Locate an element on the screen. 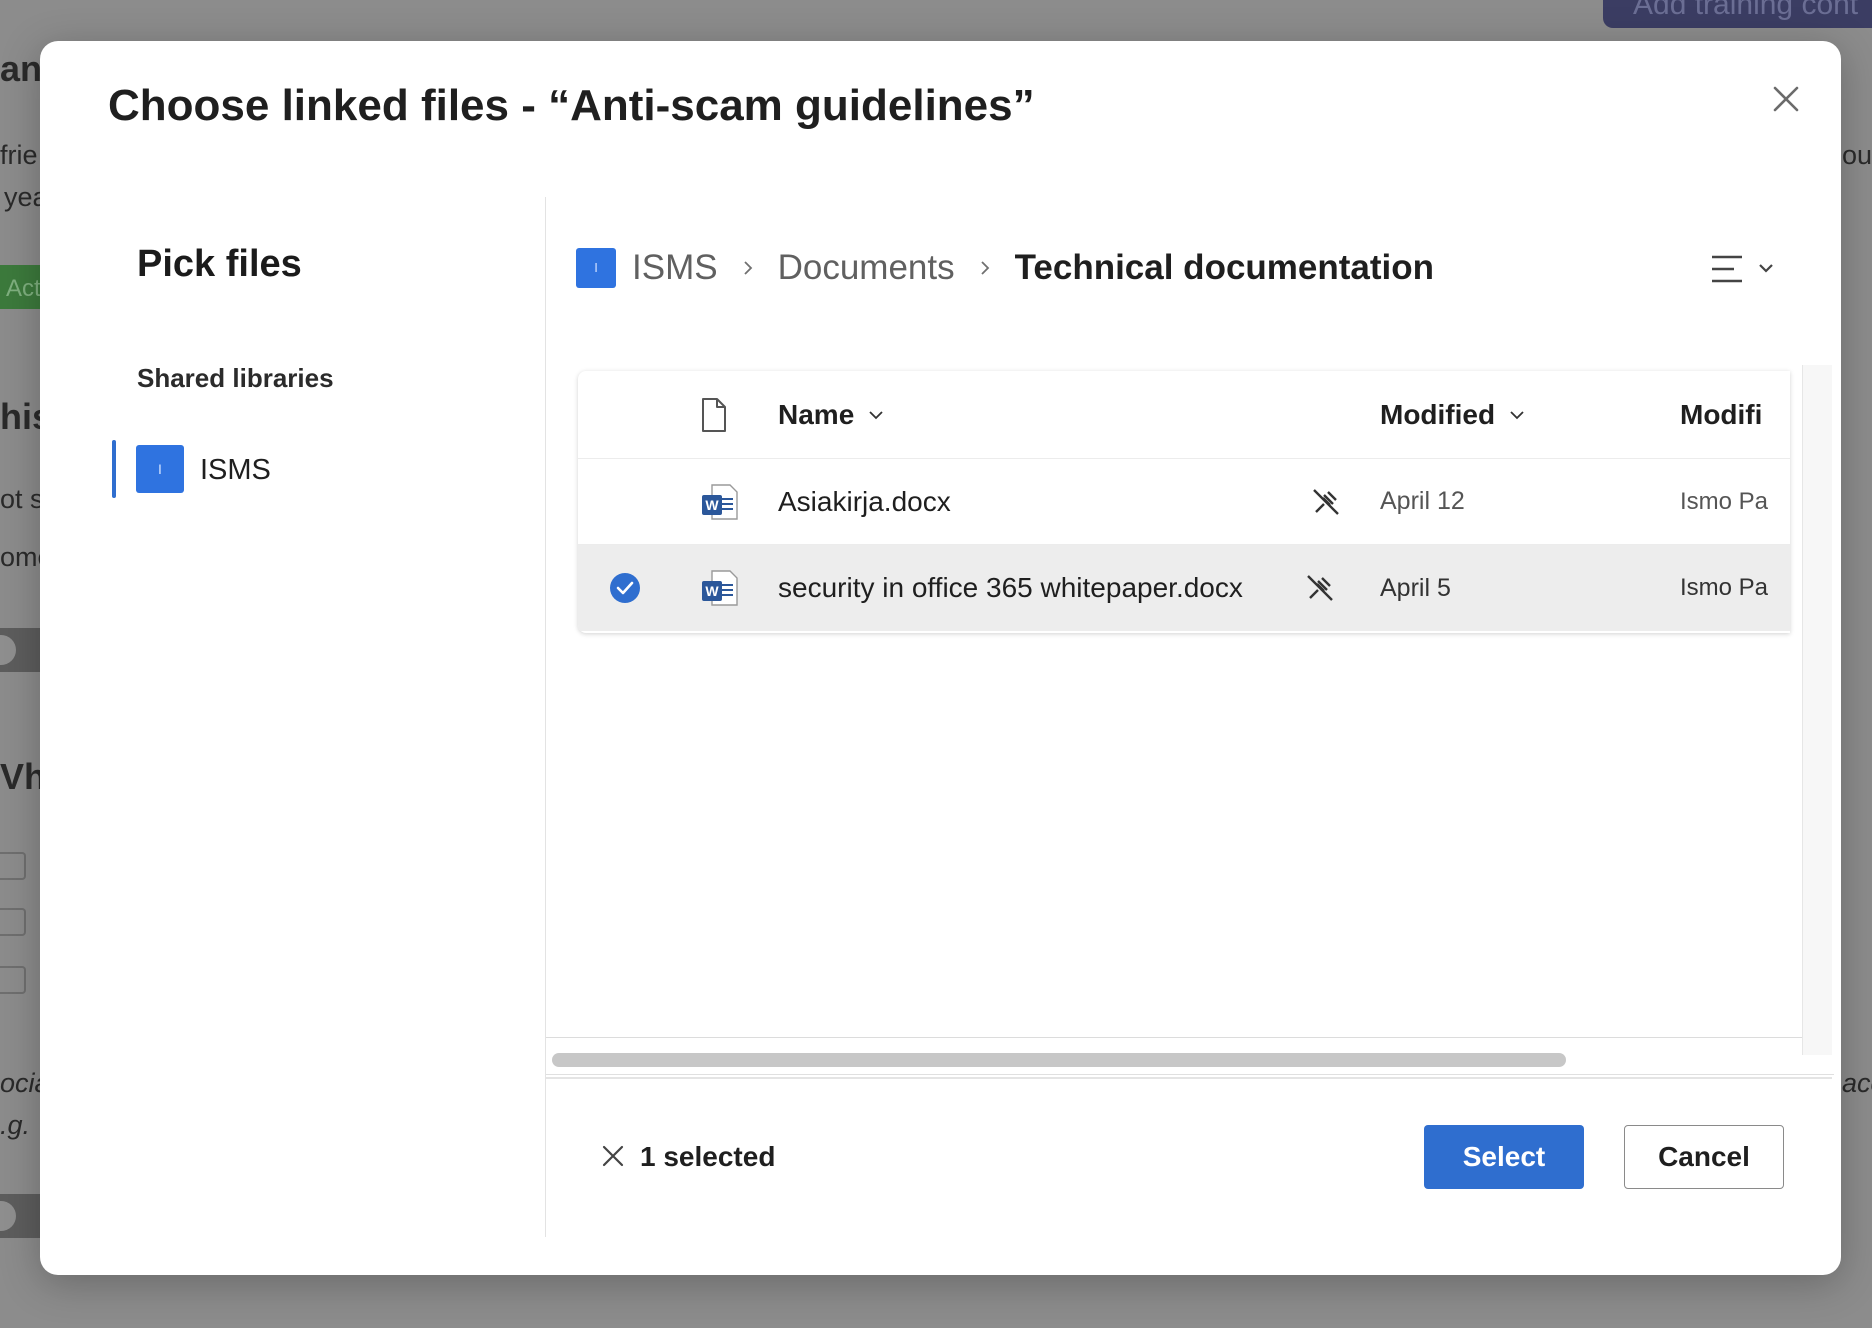  view-options-button is located at coordinates (1742, 269).